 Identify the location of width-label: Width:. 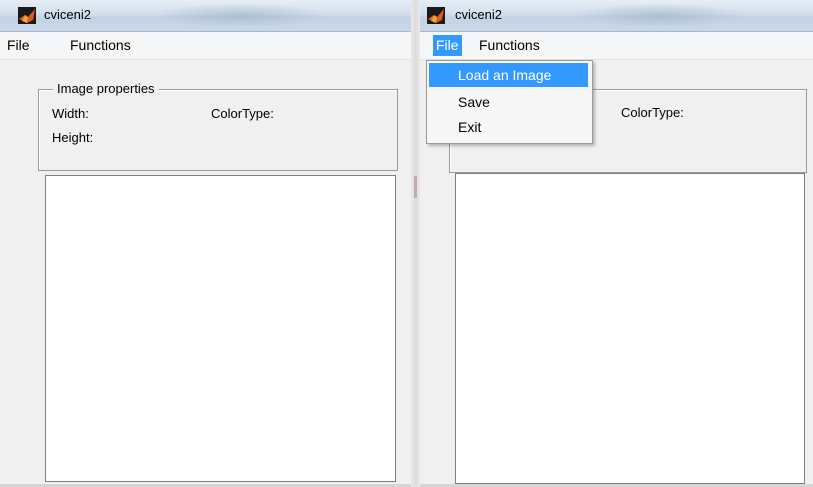
(70, 113).